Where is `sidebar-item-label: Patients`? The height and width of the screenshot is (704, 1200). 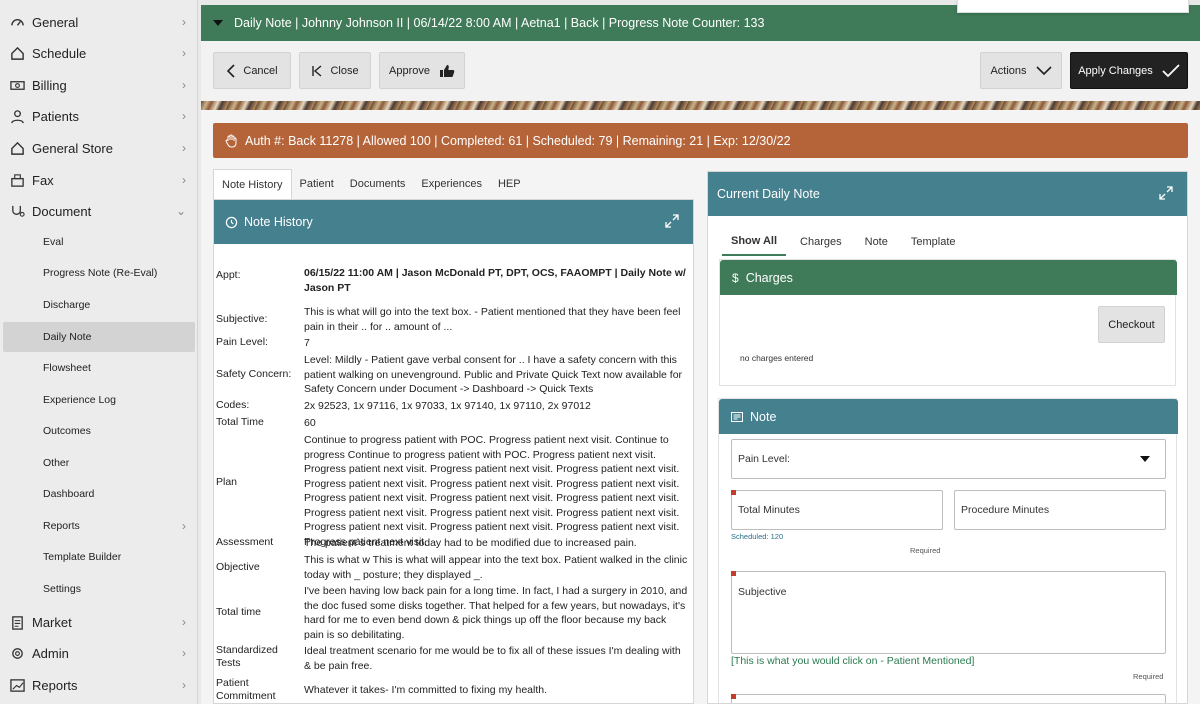 sidebar-item-label: Patients is located at coordinates (55, 116).